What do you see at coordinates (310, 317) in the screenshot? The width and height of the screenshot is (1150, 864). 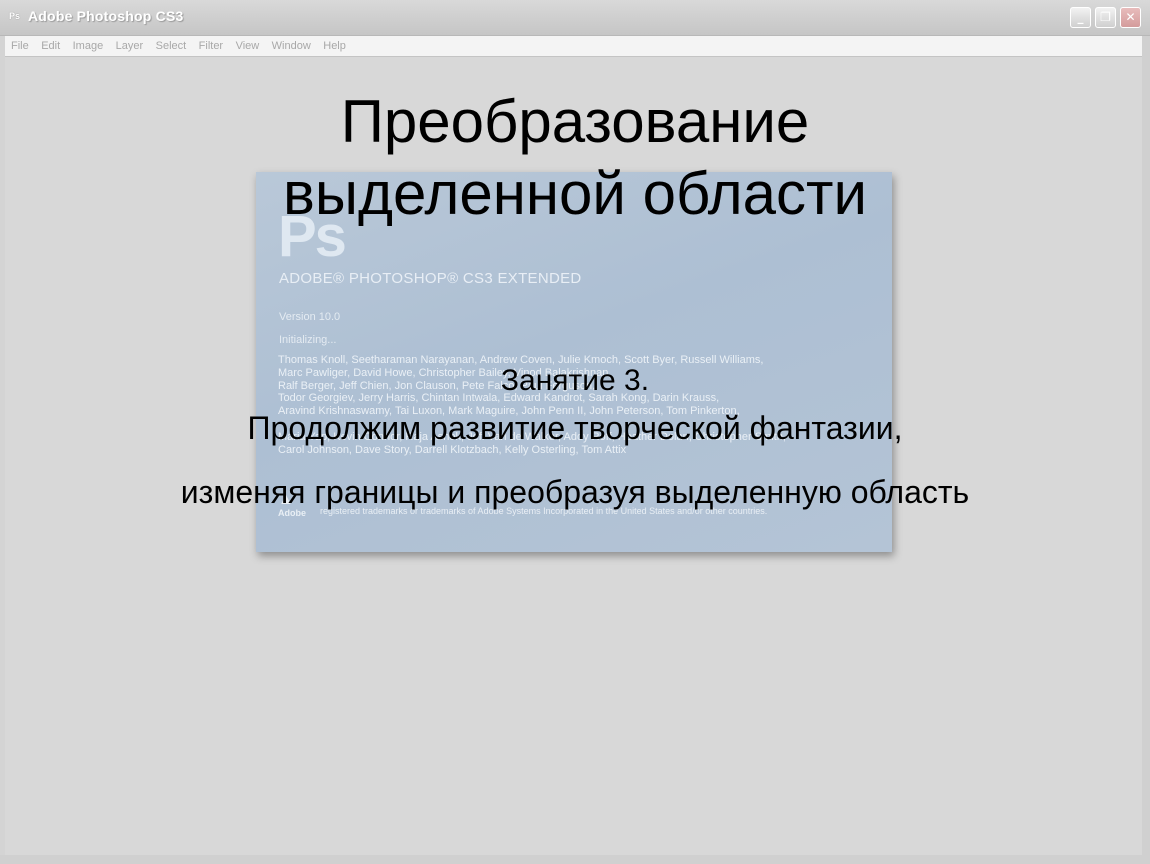 I see `version-label: Version 10.0` at bounding box center [310, 317].